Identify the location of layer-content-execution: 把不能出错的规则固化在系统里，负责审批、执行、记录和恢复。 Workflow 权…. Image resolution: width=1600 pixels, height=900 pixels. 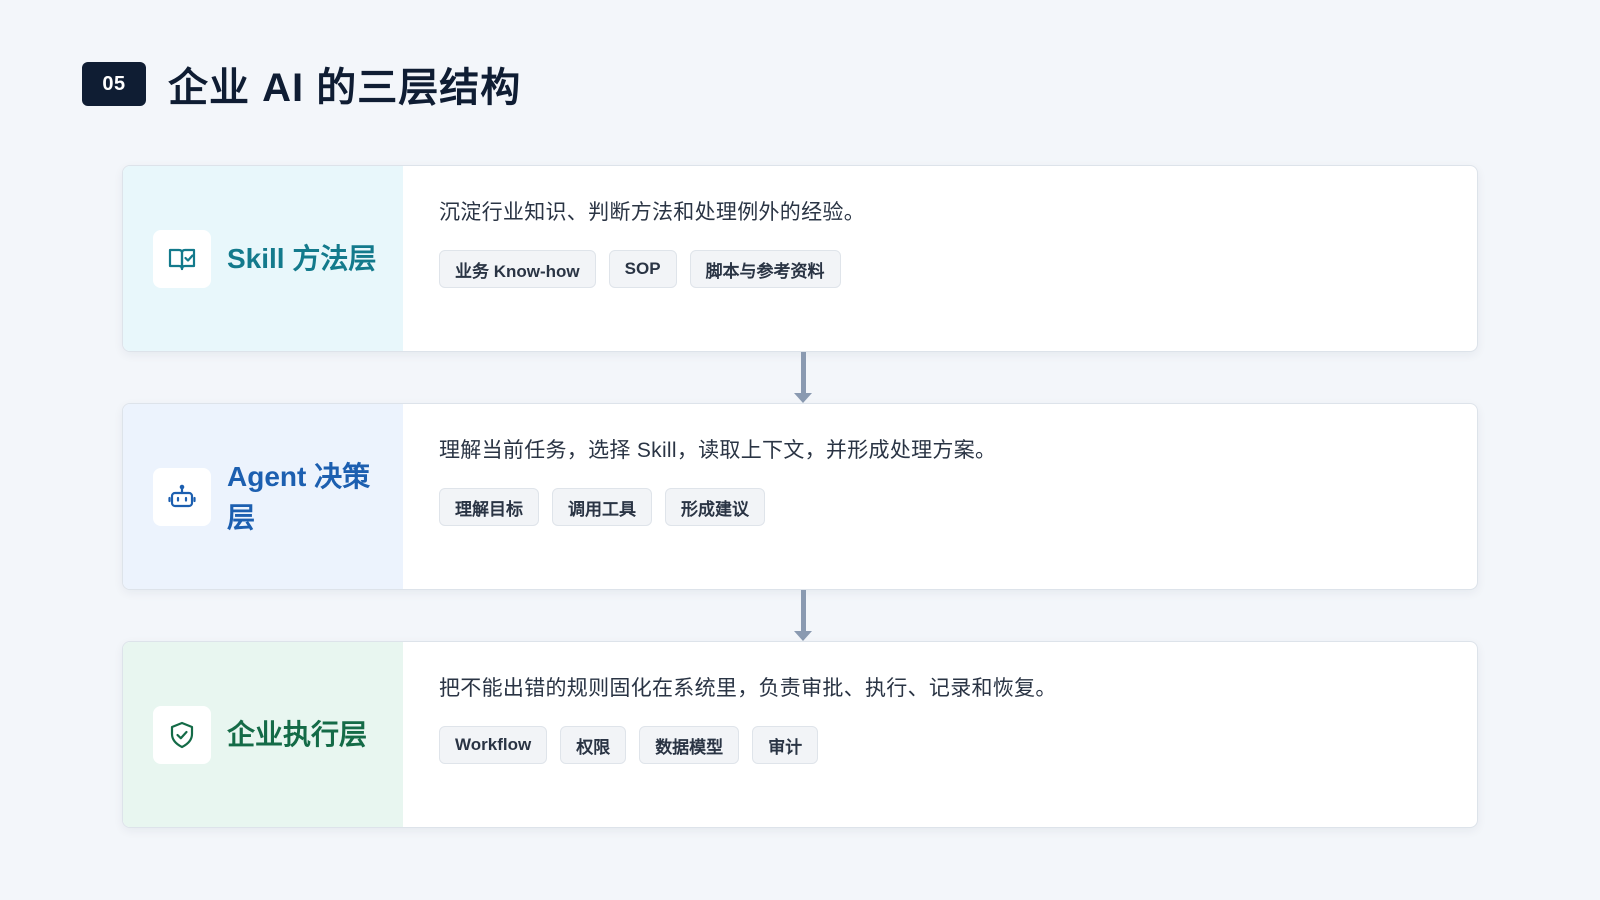
(940, 734).